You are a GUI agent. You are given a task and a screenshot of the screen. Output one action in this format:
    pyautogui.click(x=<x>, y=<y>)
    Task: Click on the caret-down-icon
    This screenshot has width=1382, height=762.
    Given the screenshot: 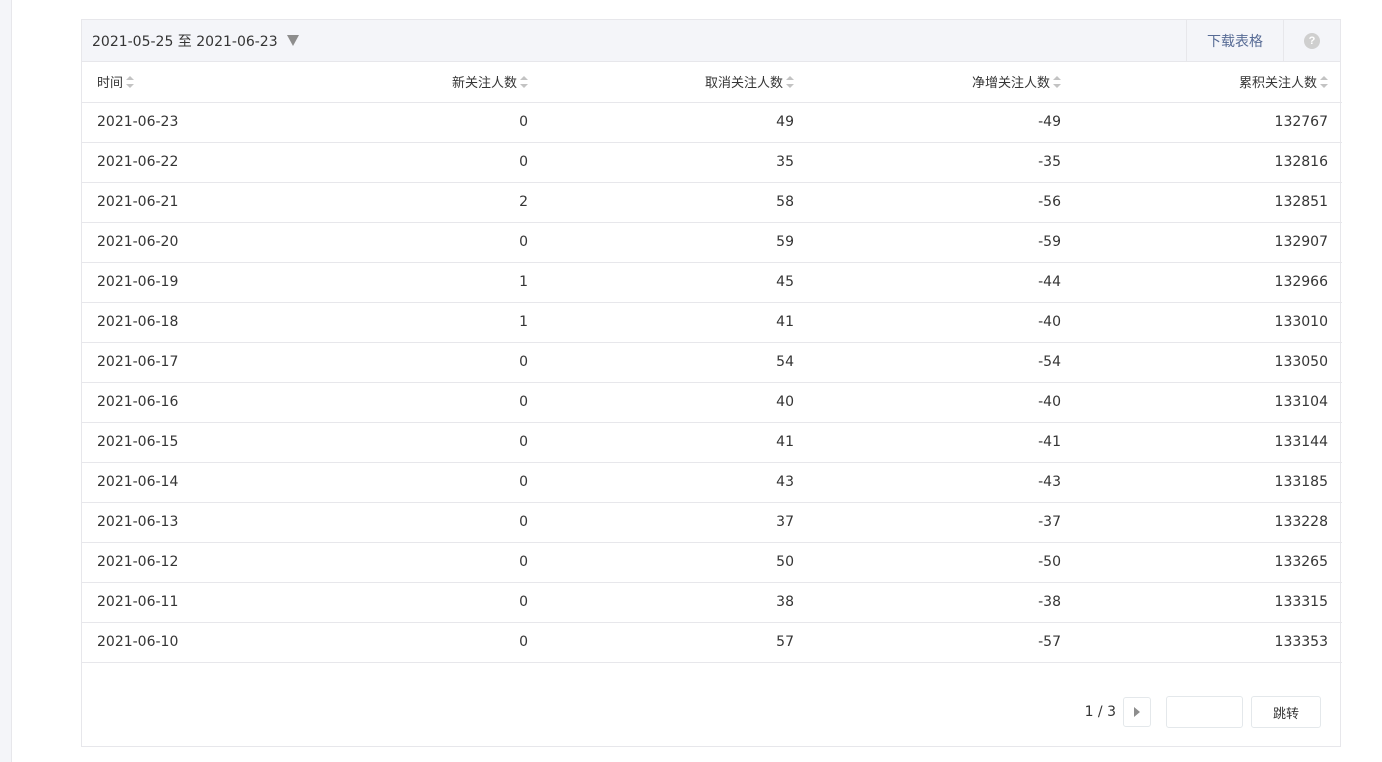 What is the action you would take?
    pyautogui.click(x=292, y=40)
    